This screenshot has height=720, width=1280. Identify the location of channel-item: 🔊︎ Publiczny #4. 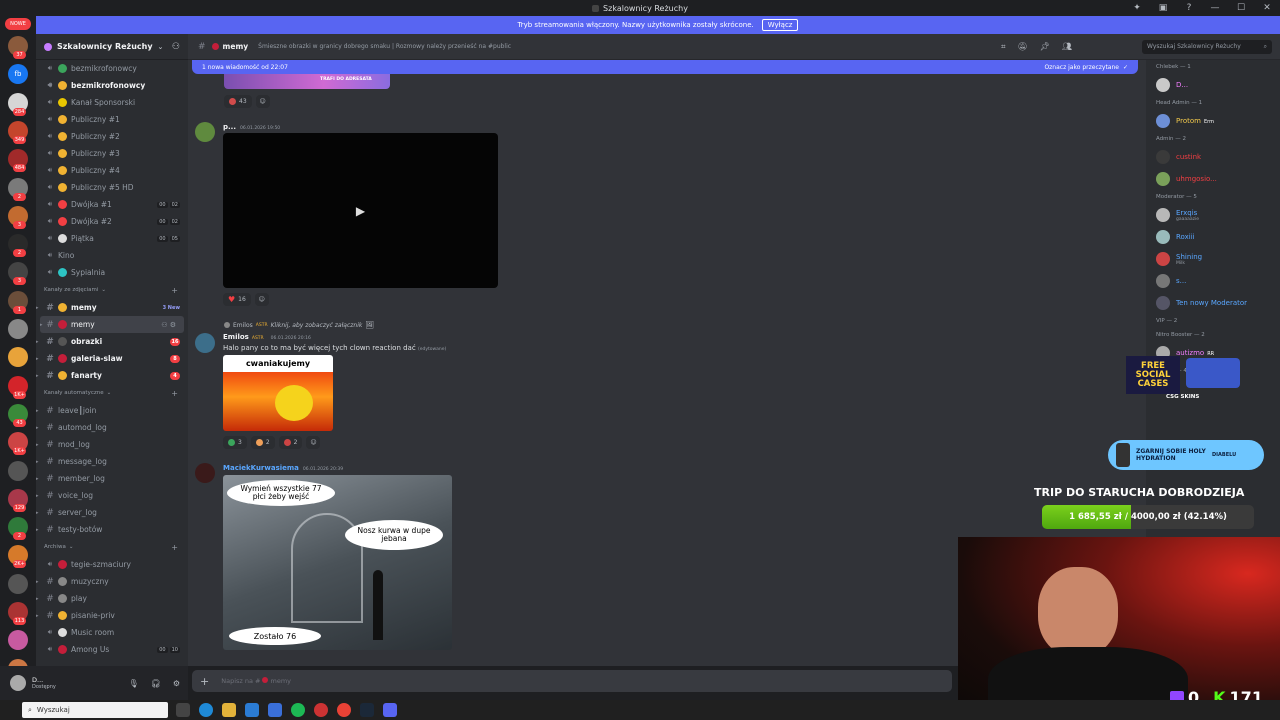
(112, 170).